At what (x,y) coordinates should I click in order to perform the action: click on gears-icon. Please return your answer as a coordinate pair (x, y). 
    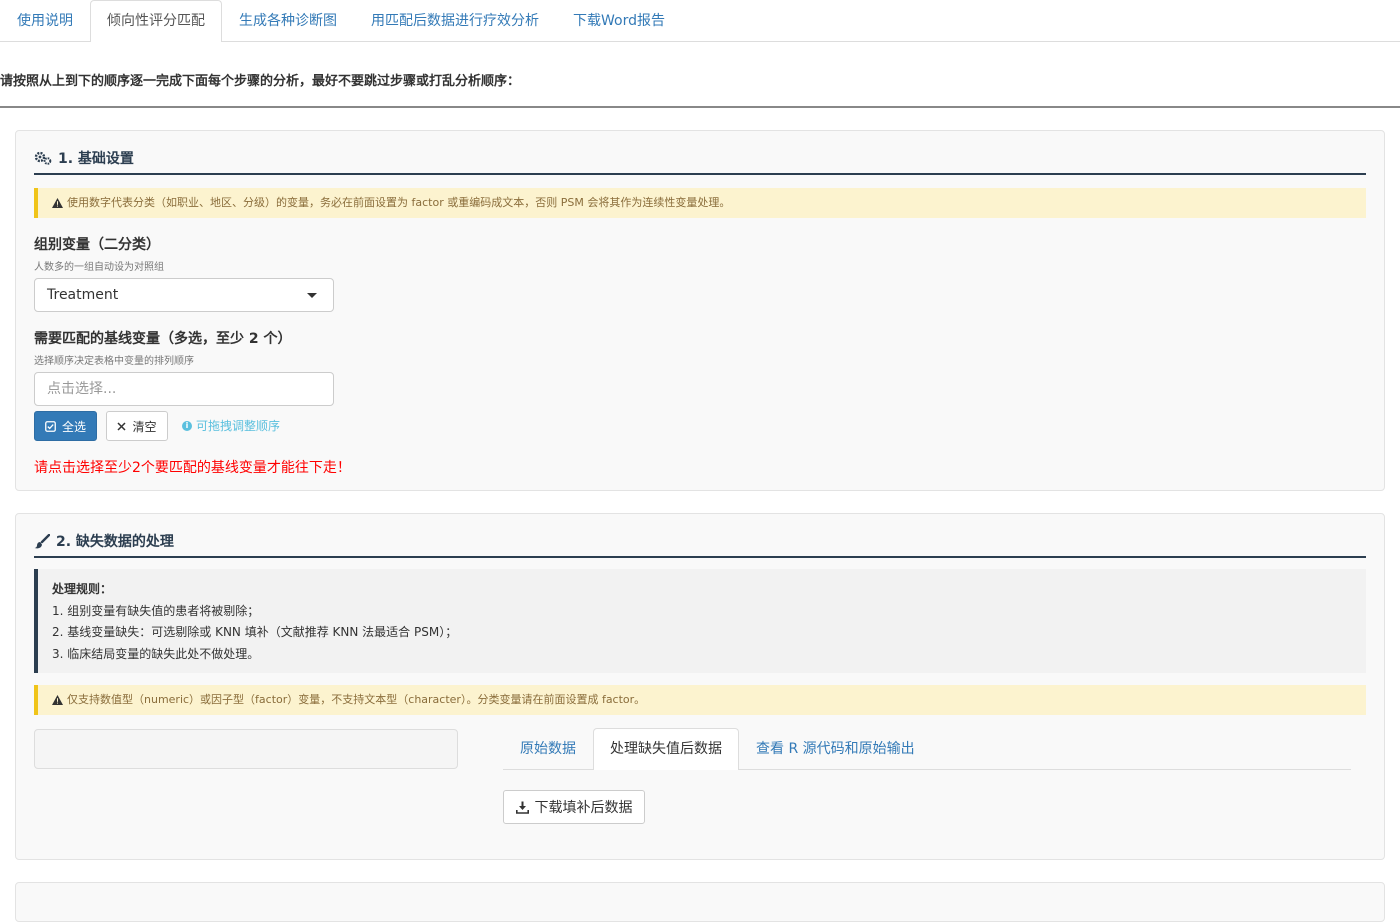
    Looking at the image, I should click on (43, 158).